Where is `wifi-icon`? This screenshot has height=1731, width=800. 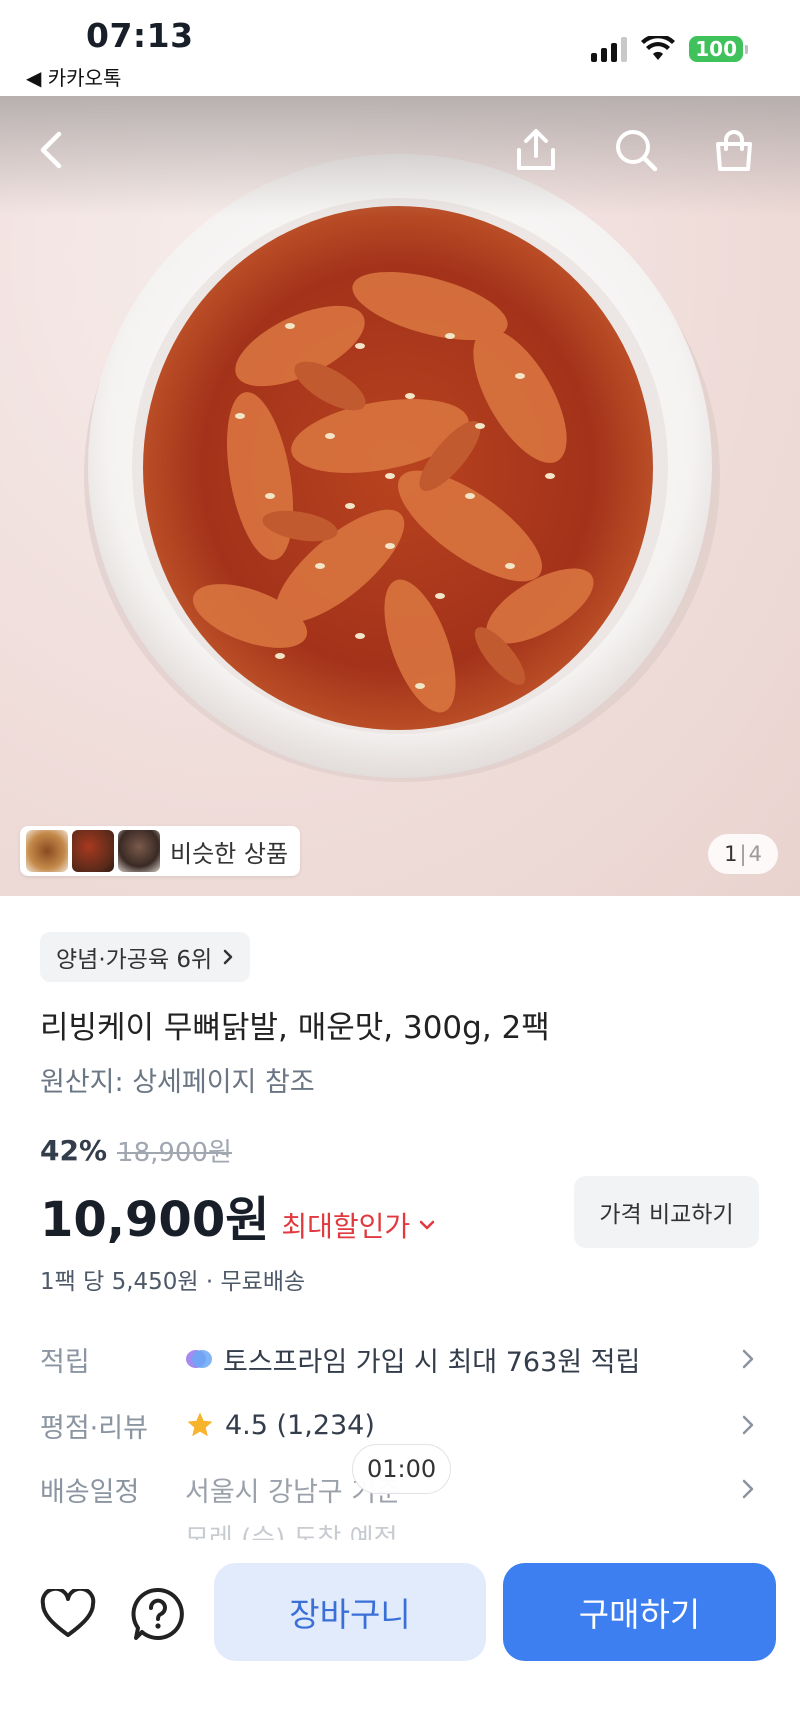
wifi-icon is located at coordinates (658, 48).